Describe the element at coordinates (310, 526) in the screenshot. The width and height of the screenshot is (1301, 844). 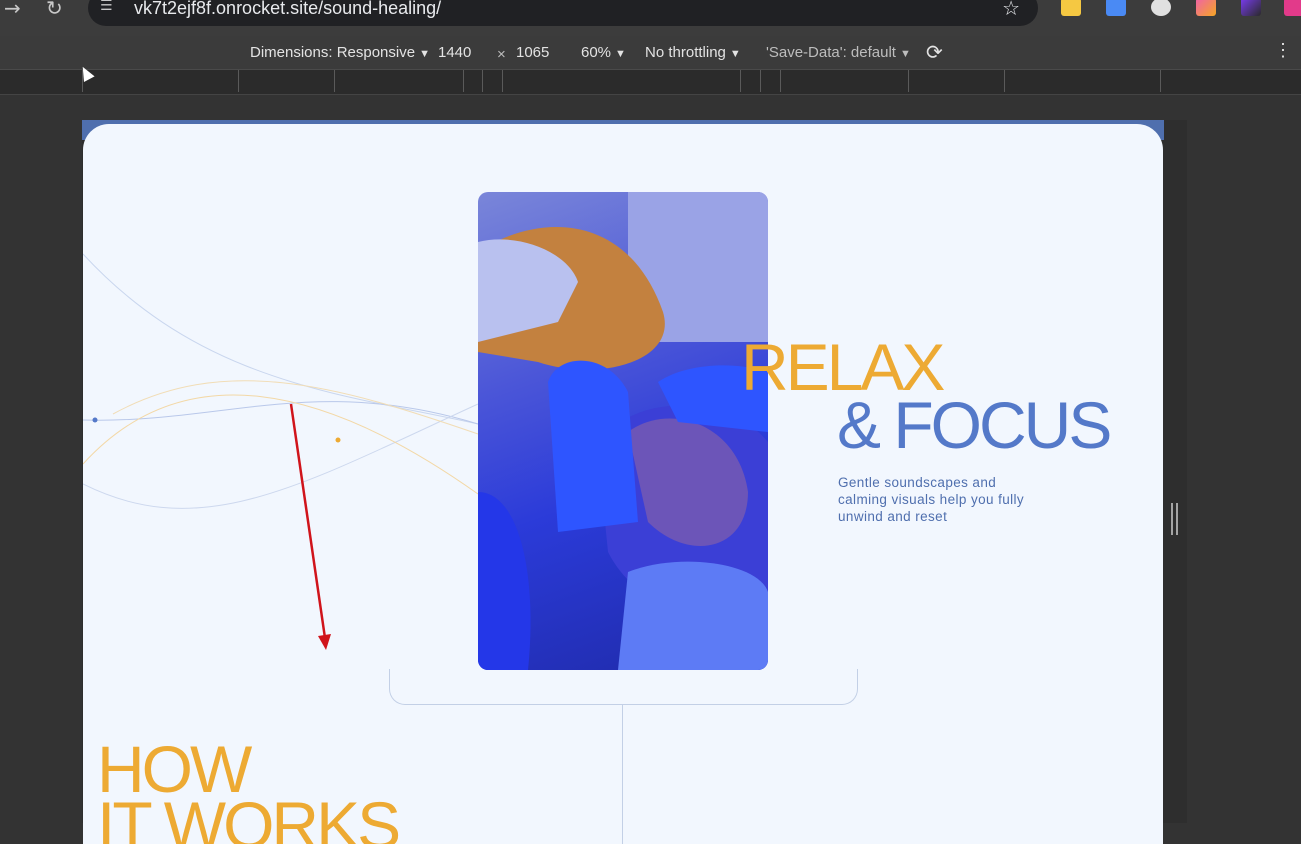
I see `annotation-arrow` at that location.